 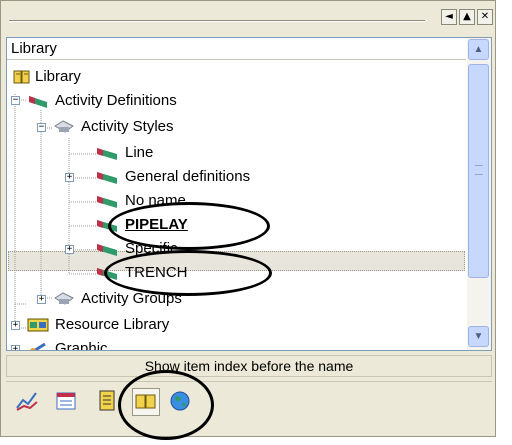 What do you see at coordinates (116, 100) in the screenshot?
I see `tree-item-label: Activity Definitions` at bounding box center [116, 100].